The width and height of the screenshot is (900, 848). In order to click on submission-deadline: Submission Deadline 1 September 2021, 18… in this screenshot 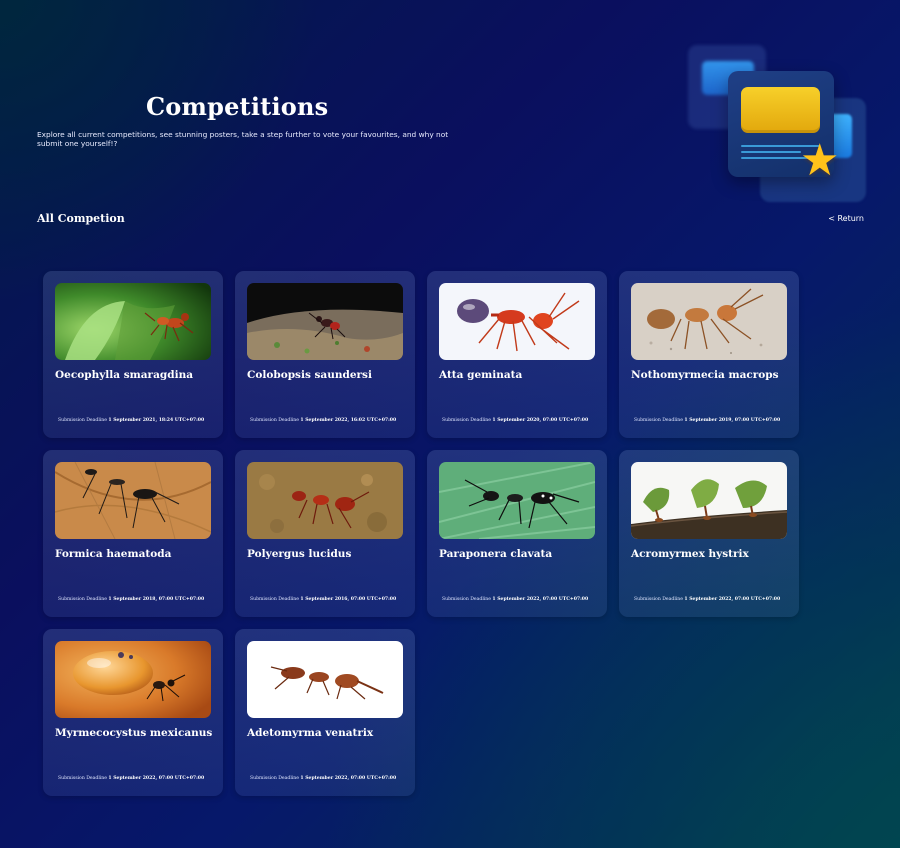, I will do `click(131, 420)`.